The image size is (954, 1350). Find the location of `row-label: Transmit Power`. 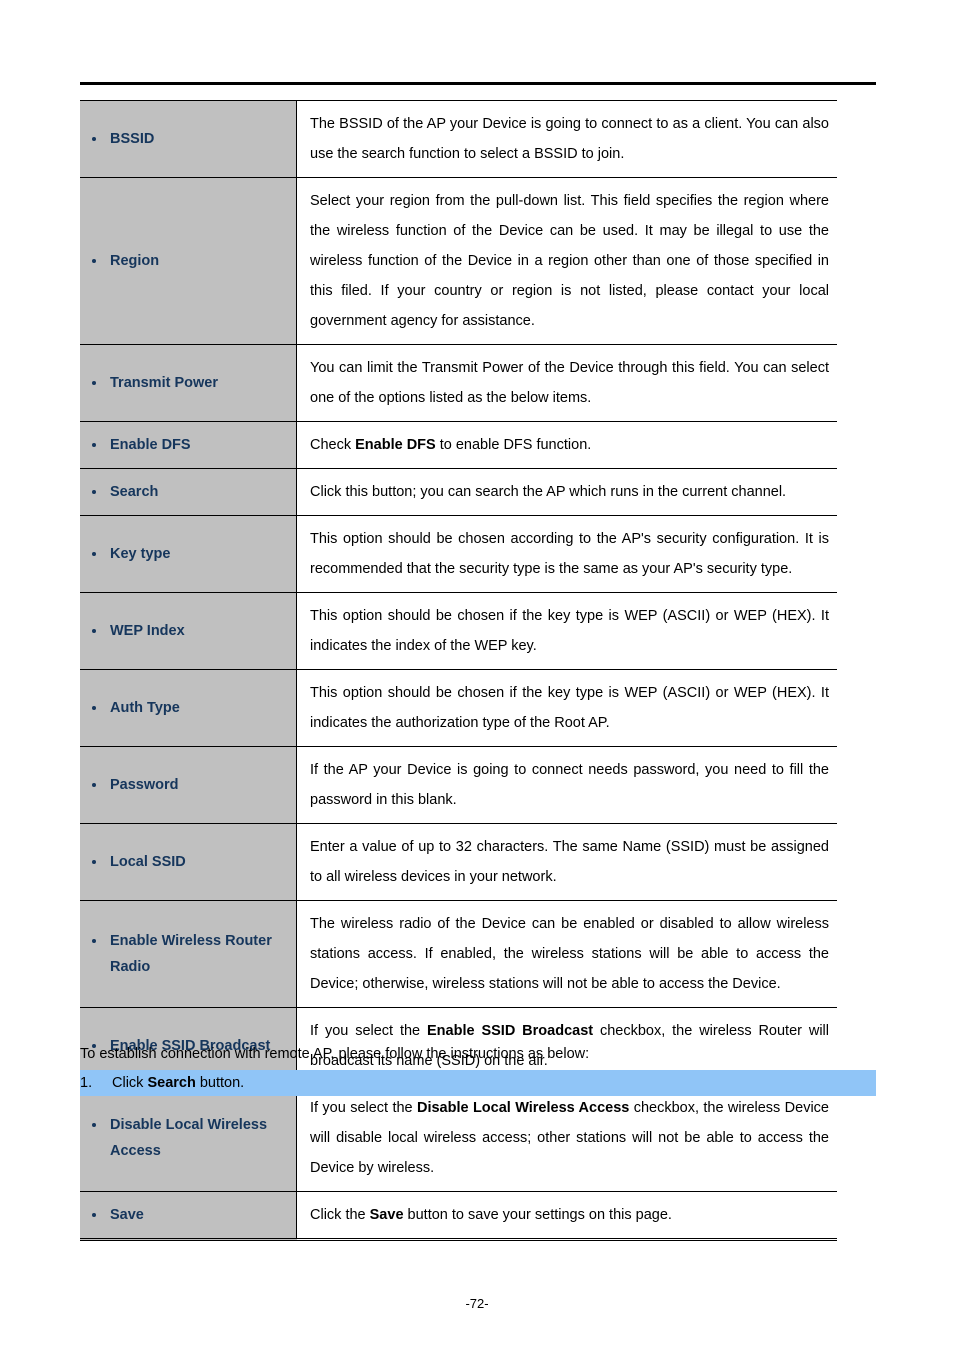

row-label: Transmit Power is located at coordinates (189, 383).